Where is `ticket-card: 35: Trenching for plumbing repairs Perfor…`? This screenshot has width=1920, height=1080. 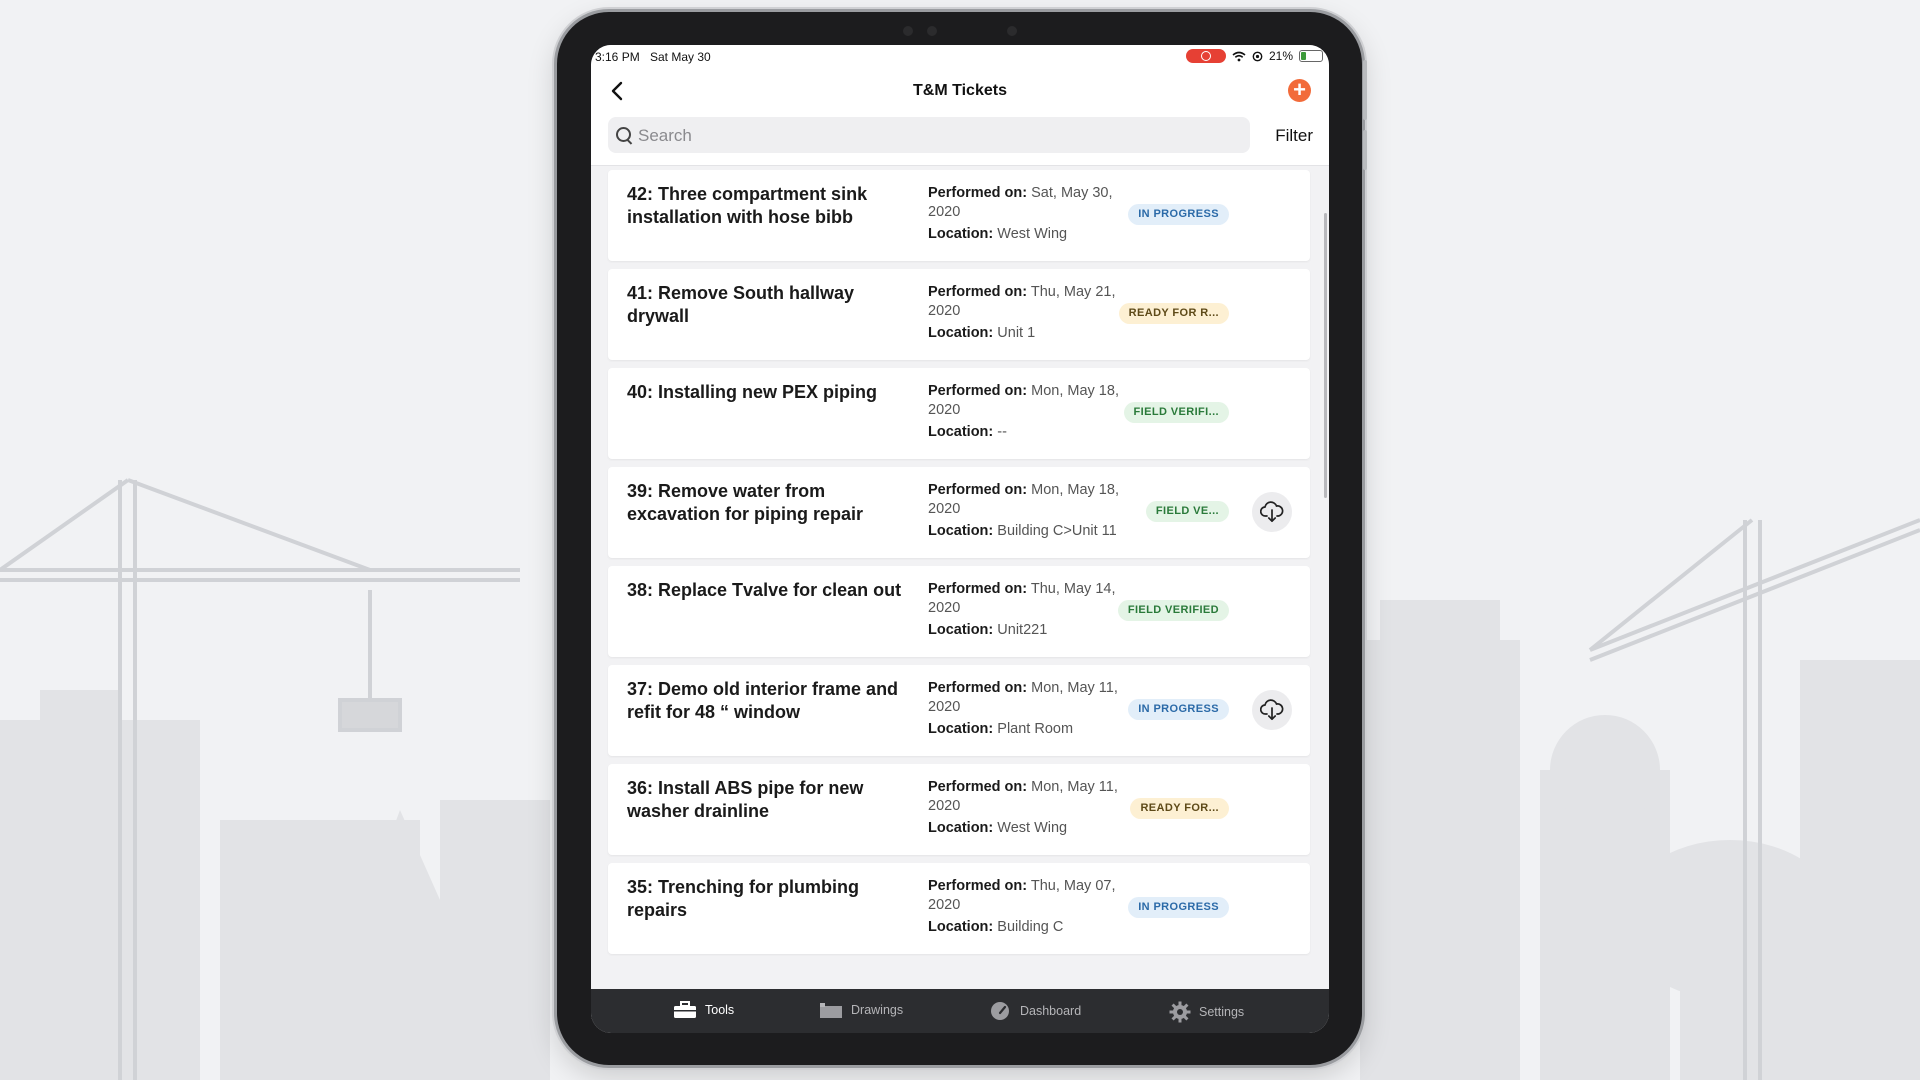 ticket-card: 35: Trenching for plumbing repairs Perfor… is located at coordinates (959, 908).